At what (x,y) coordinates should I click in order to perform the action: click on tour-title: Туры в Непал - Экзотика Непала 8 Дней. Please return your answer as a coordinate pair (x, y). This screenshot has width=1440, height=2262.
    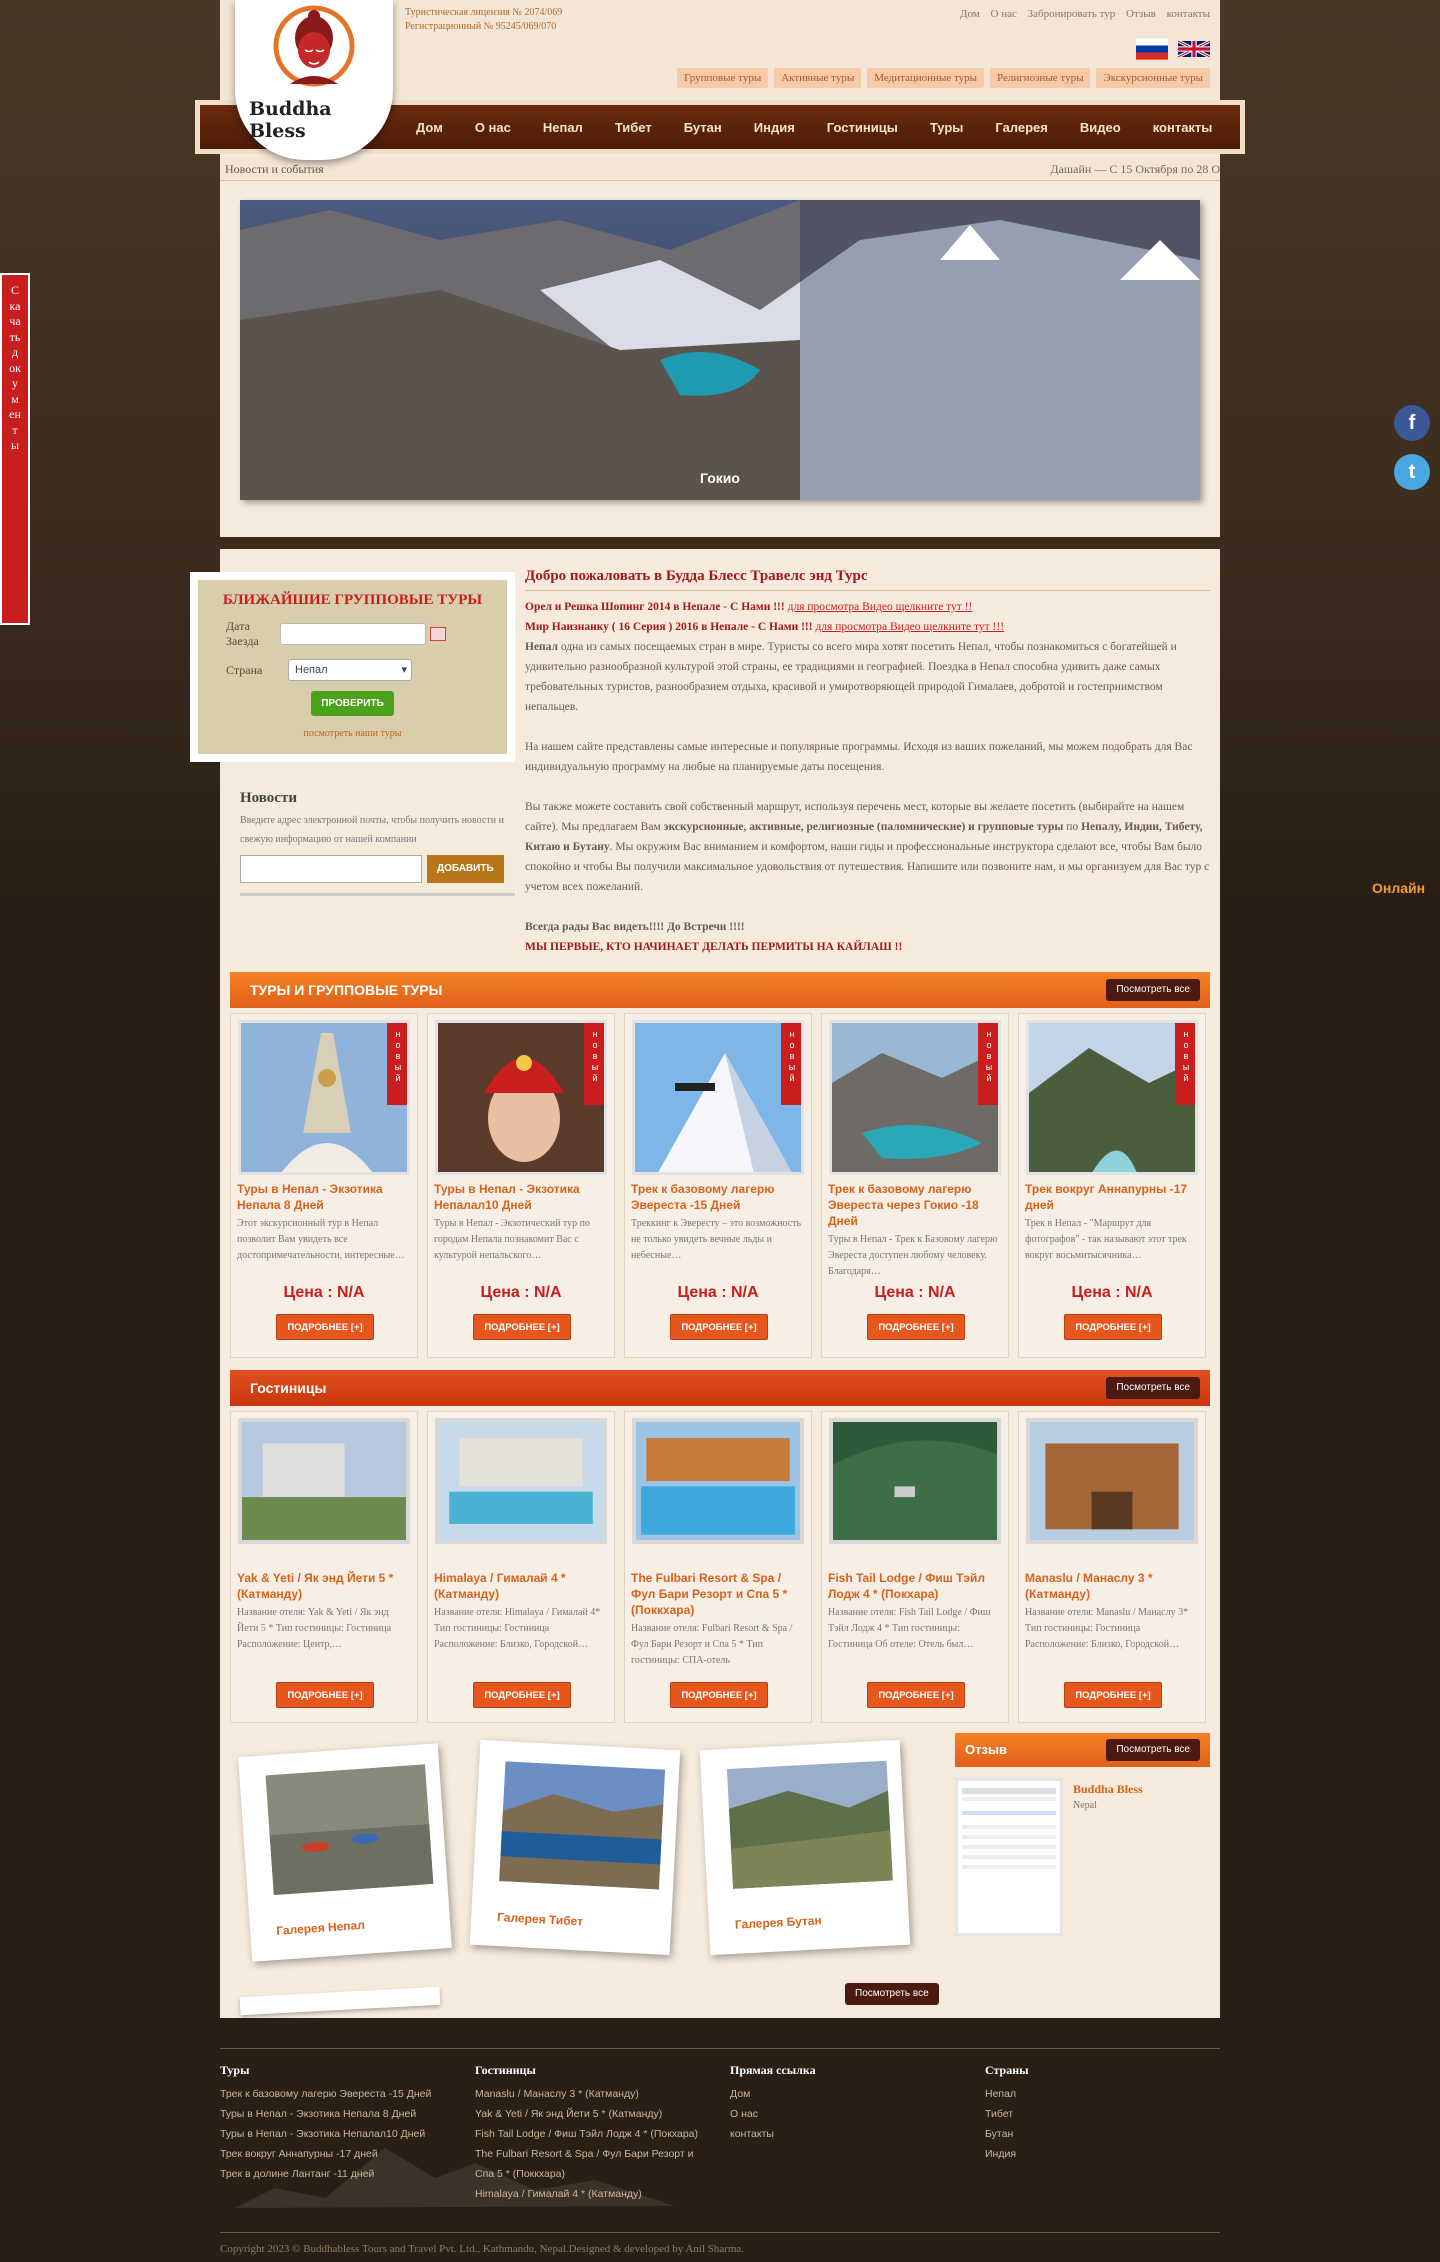
    Looking at the image, I should click on (324, 1197).